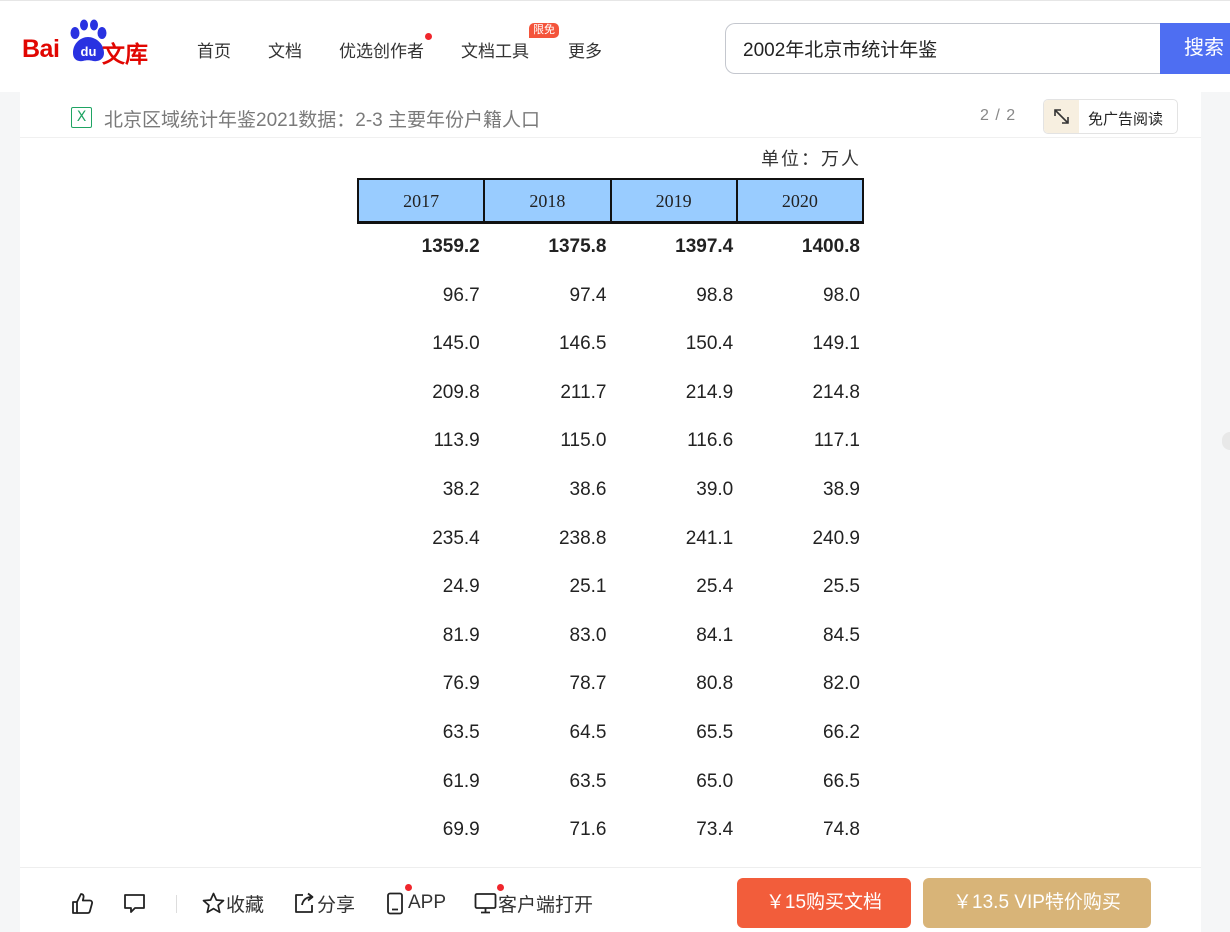 The height and width of the screenshot is (932, 1230). What do you see at coordinates (836, 392) in the screenshot?
I see `table-cell: 214.8` at bounding box center [836, 392].